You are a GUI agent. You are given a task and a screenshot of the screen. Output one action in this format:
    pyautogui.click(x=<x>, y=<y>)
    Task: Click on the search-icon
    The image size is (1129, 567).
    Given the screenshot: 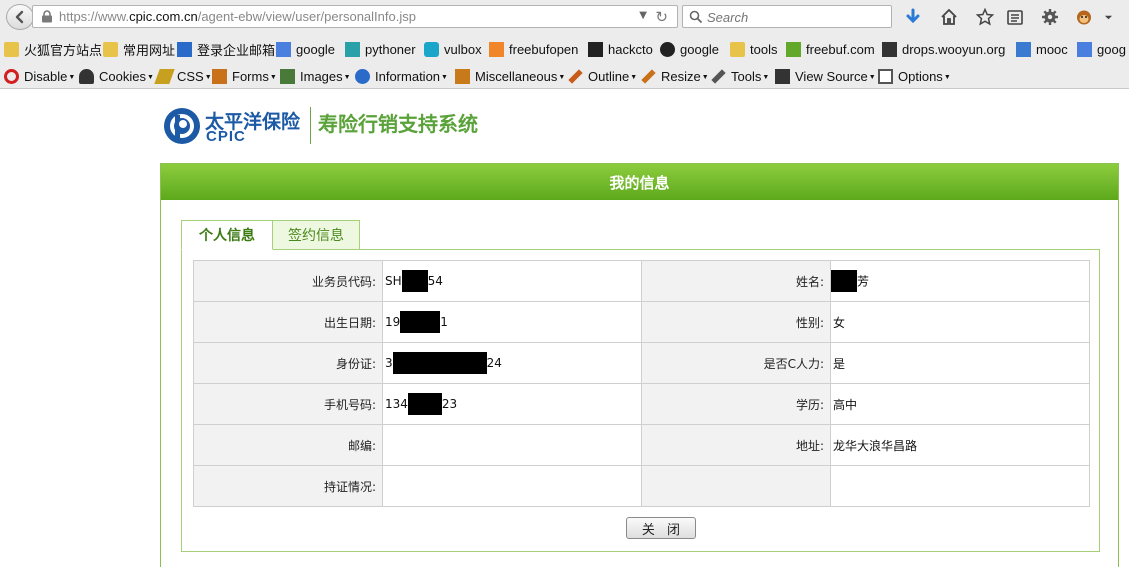 What is the action you would take?
    pyautogui.click(x=696, y=17)
    